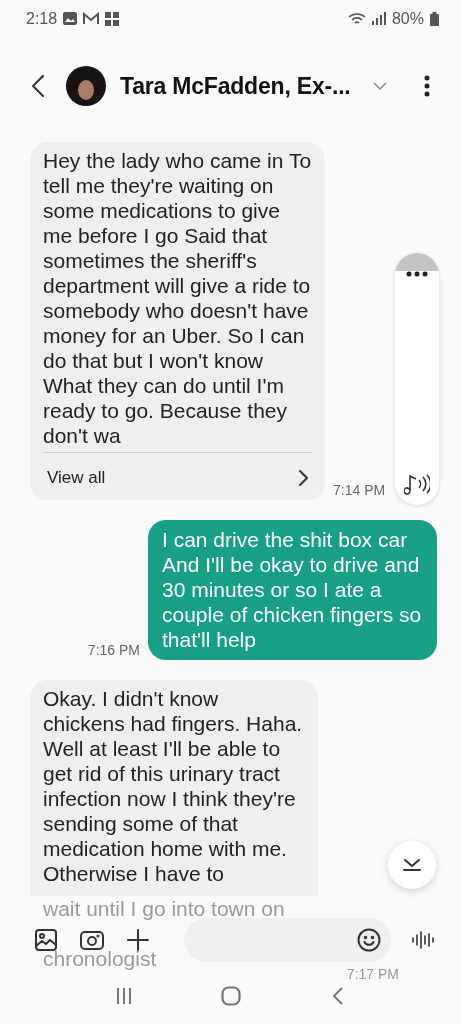 The height and width of the screenshot is (1024, 461). What do you see at coordinates (46, 940) in the screenshot?
I see `gallery-icon` at bounding box center [46, 940].